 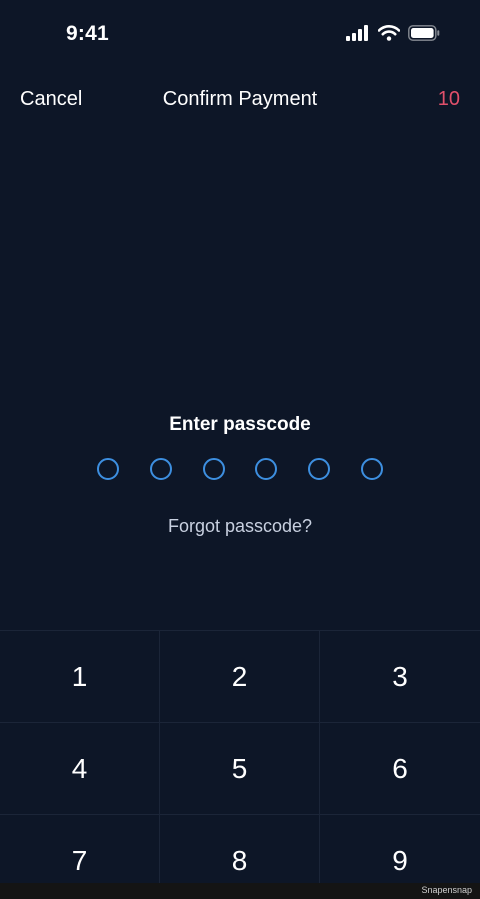 What do you see at coordinates (400, 768) in the screenshot?
I see `keypad-key-6: 6` at bounding box center [400, 768].